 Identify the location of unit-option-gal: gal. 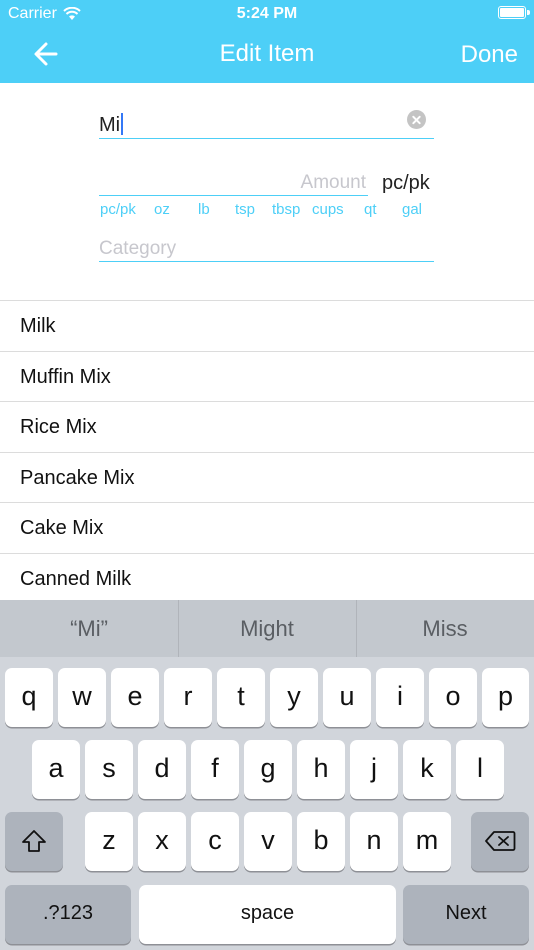
(412, 209).